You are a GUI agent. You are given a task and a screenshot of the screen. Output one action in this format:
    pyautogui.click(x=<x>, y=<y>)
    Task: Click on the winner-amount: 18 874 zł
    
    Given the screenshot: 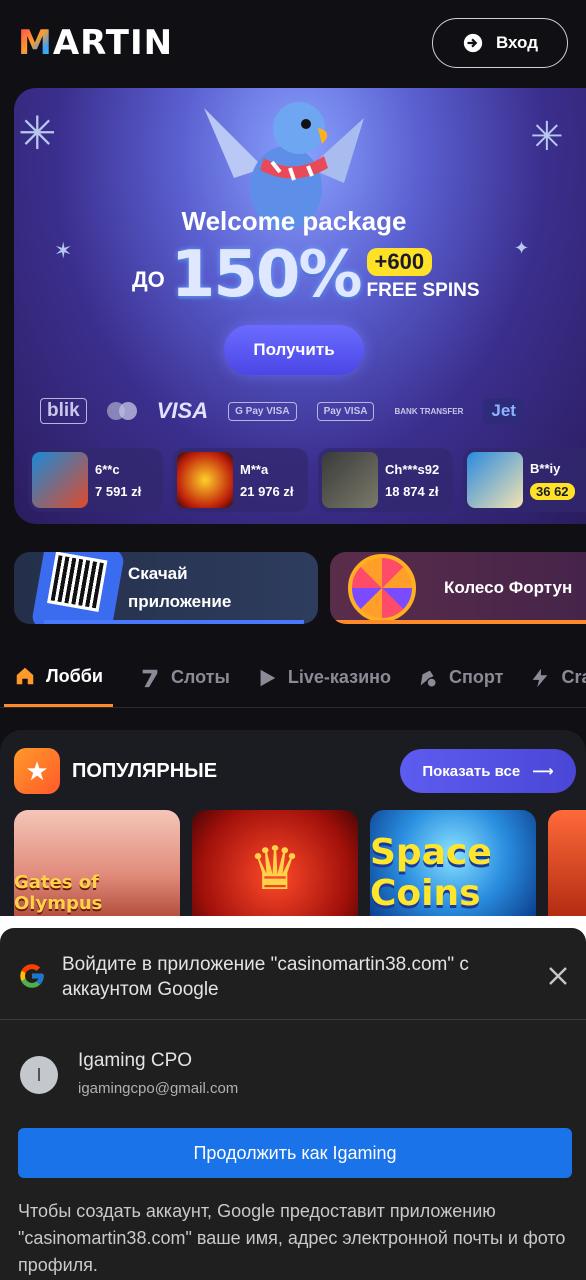 What is the action you would take?
    pyautogui.click(x=412, y=491)
    